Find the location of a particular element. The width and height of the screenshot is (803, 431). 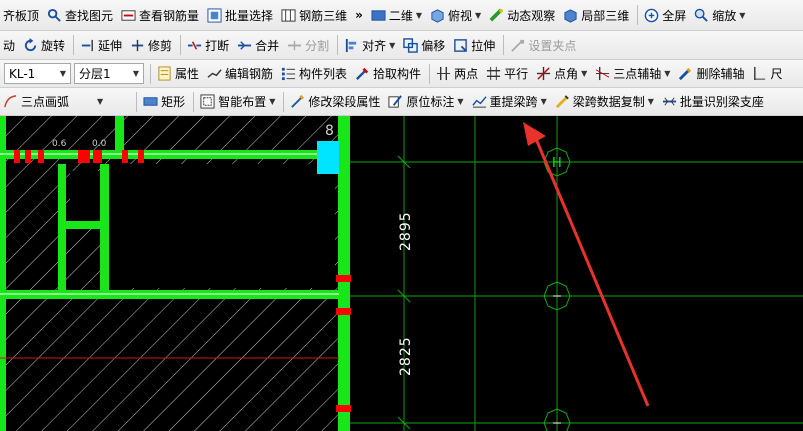

orbit-button: 动态观察 is located at coordinates (522, 15).